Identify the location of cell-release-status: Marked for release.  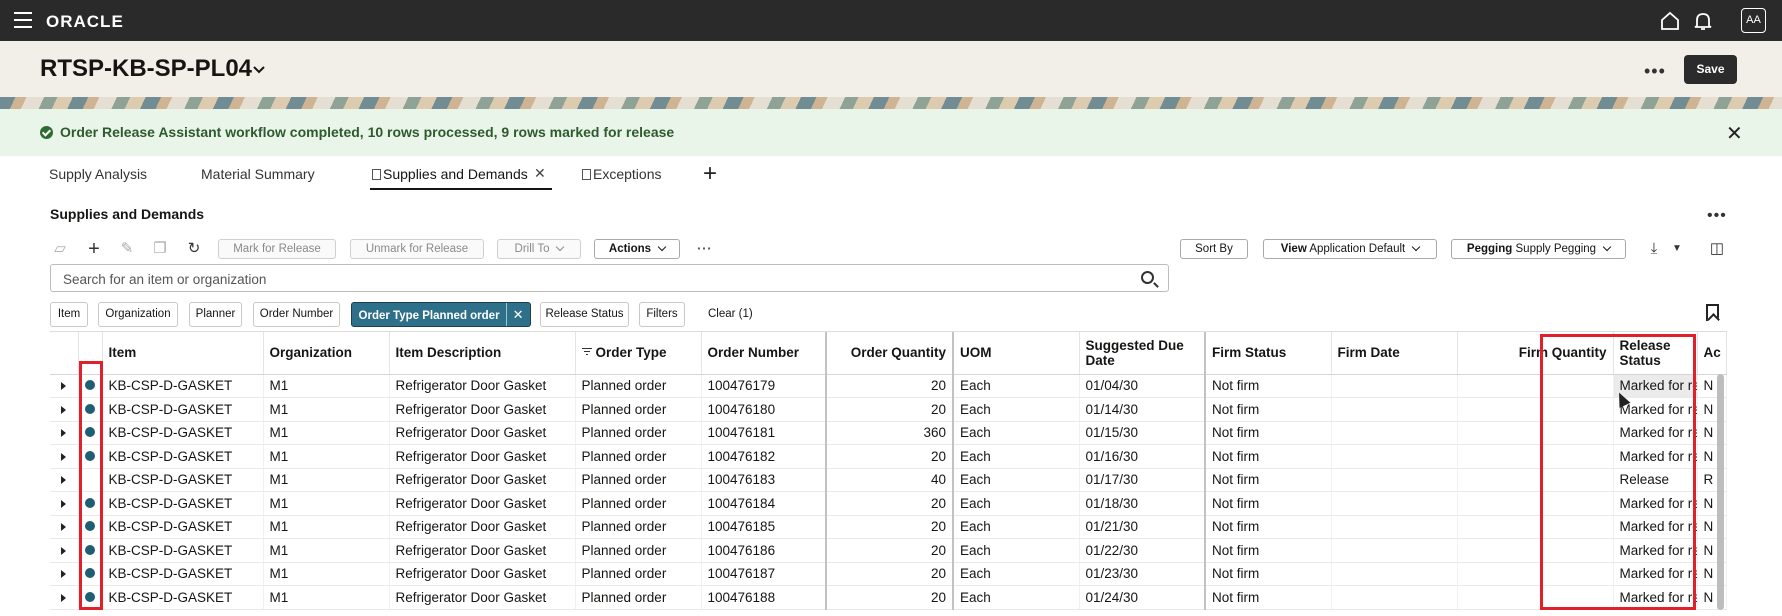
(1655, 503).